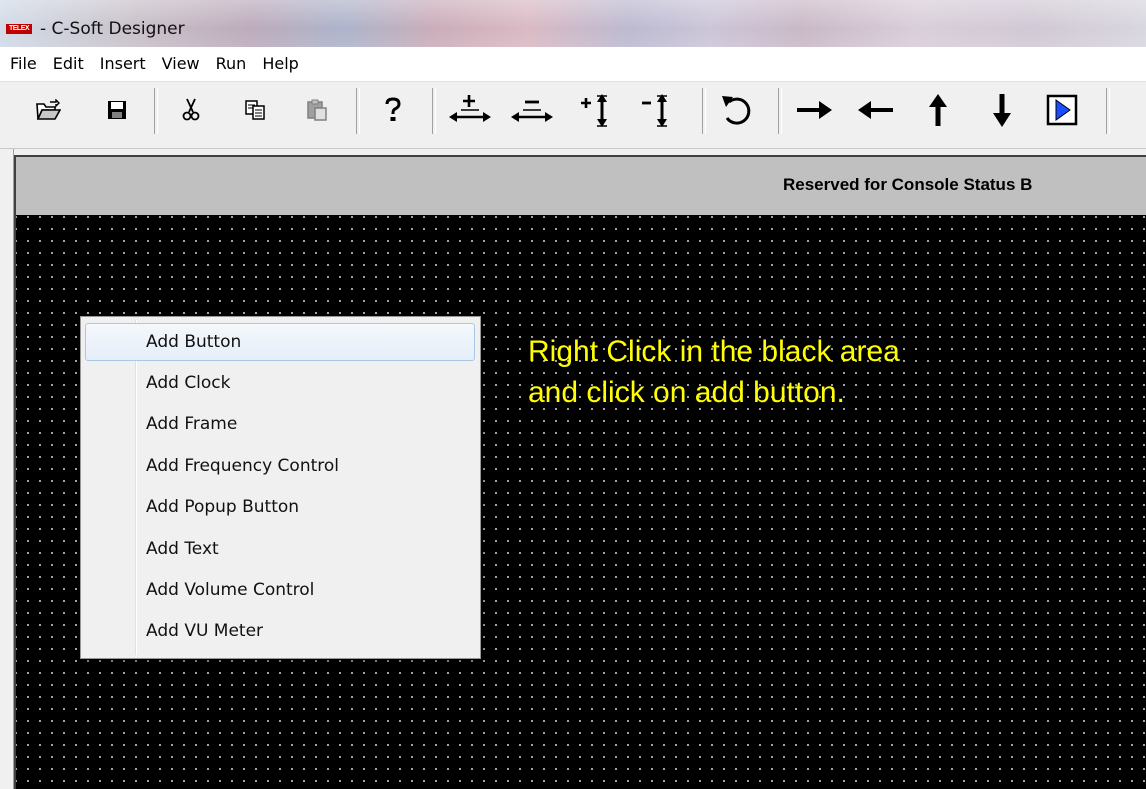  Describe the element at coordinates (22, 64) in the screenshot. I see `menu-file: File` at that location.